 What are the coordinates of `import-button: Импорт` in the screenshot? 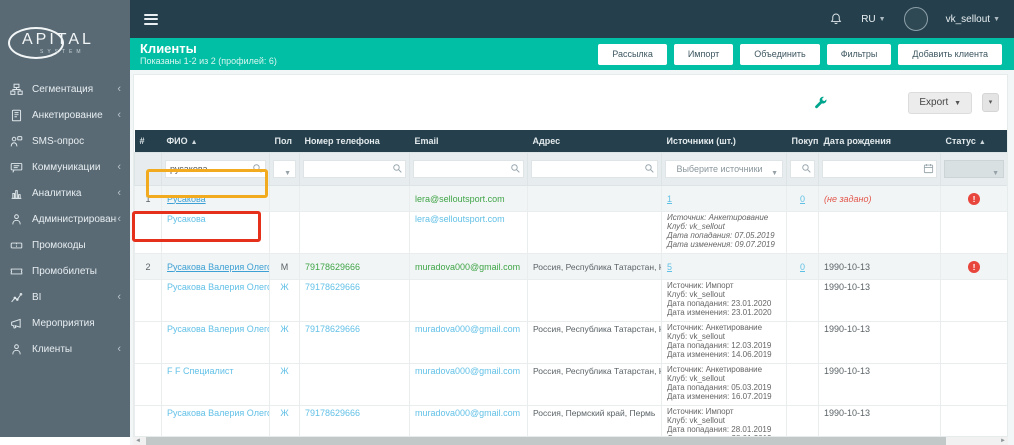 It's located at (703, 54).